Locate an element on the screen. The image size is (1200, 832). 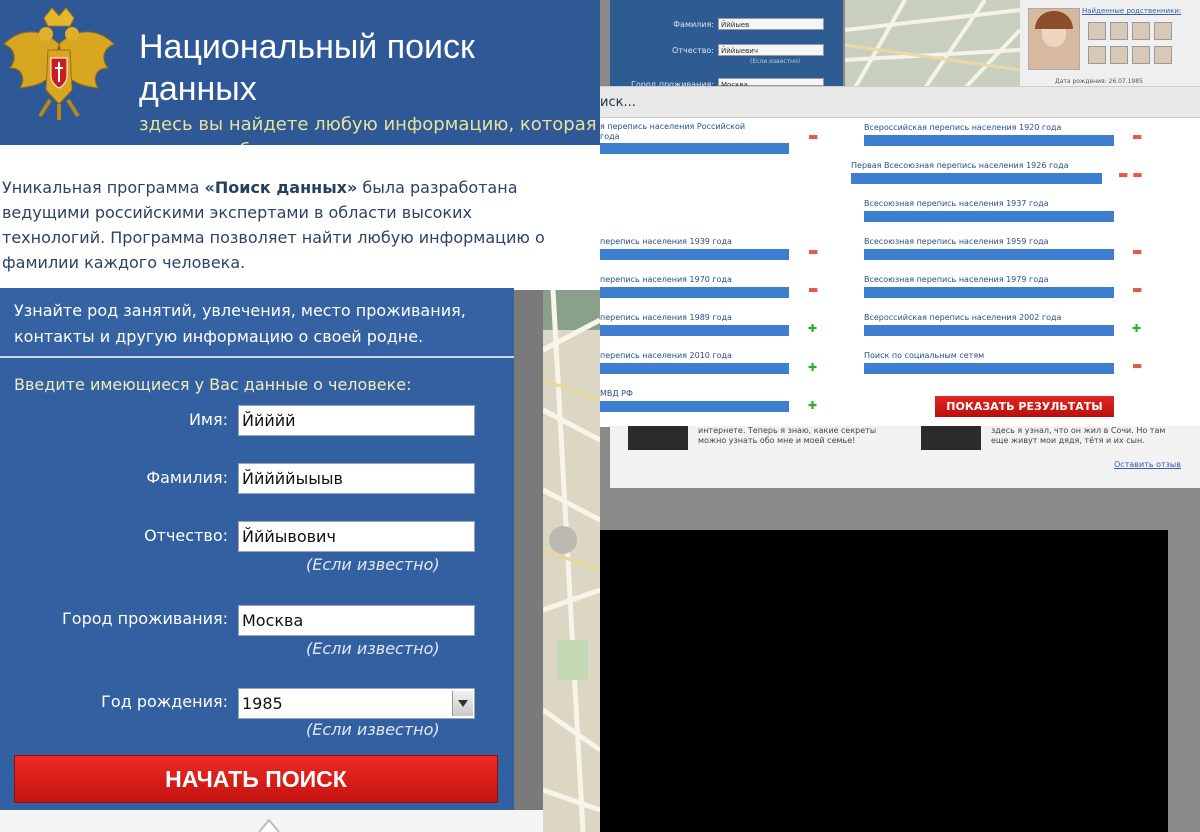
city-hint: (Если известно) is located at coordinates (373, 648).